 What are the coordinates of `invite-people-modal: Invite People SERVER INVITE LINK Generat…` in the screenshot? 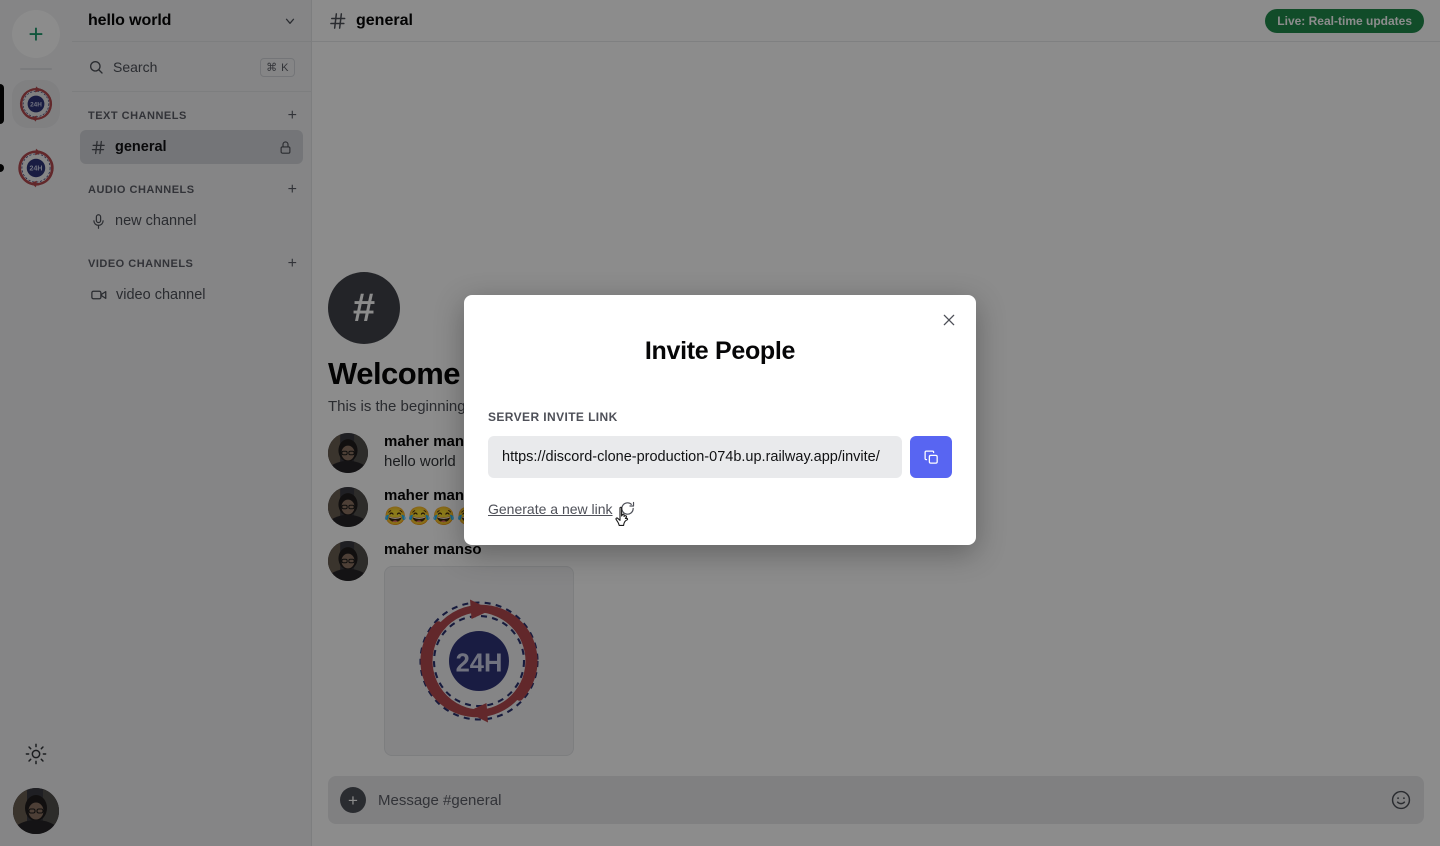 It's located at (720, 420).